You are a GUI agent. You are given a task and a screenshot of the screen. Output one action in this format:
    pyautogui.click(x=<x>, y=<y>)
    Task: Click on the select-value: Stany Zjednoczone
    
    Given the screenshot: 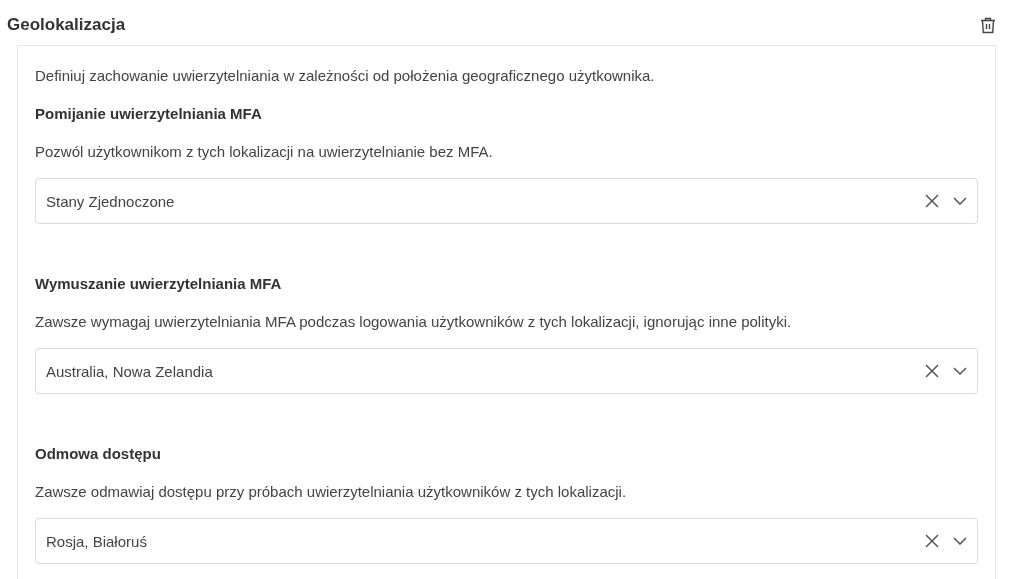 What is the action you would take?
    pyautogui.click(x=111, y=201)
    